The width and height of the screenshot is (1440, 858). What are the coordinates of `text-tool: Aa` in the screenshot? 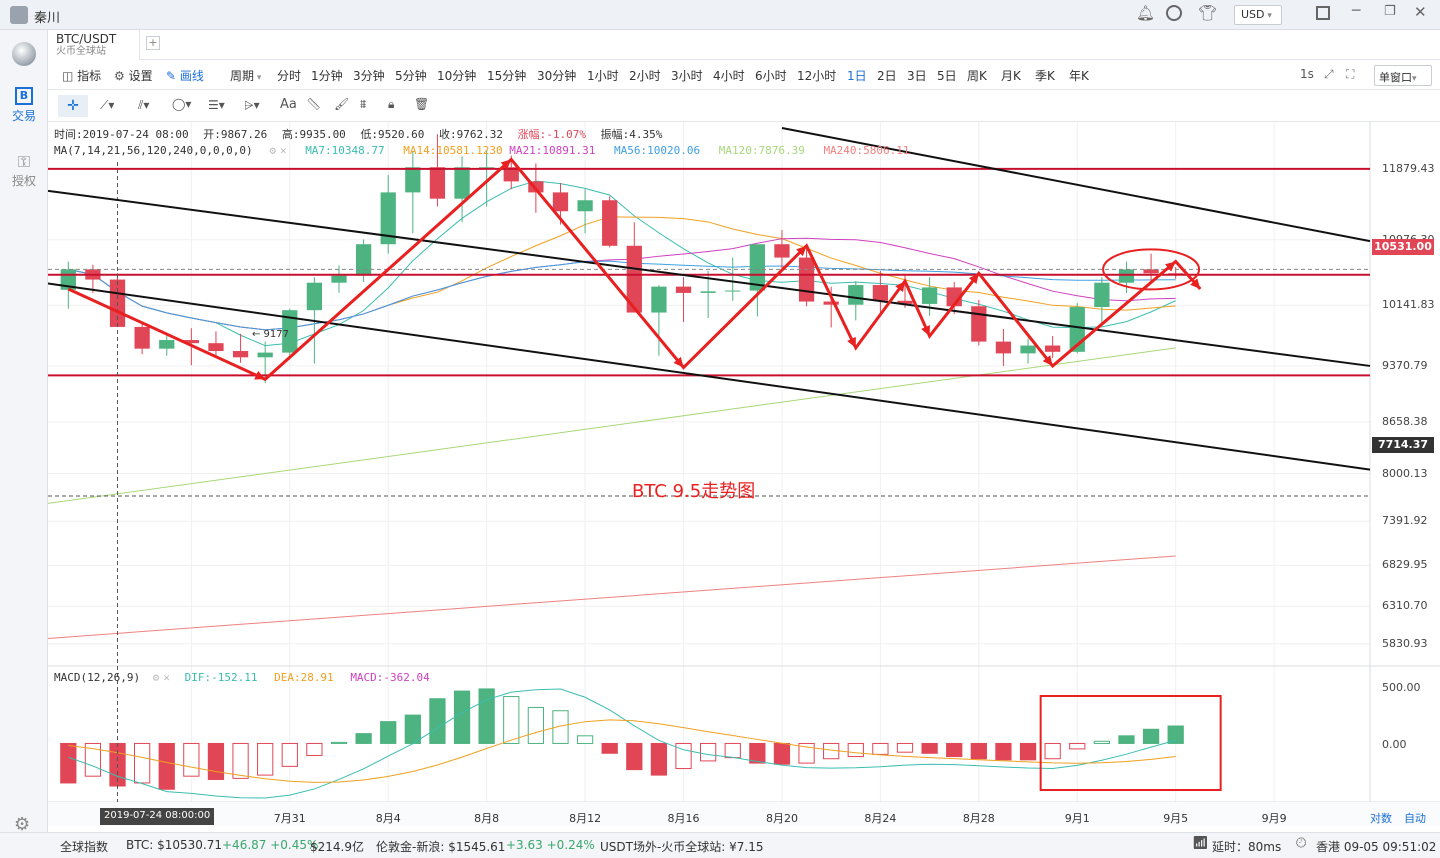 It's located at (288, 104).